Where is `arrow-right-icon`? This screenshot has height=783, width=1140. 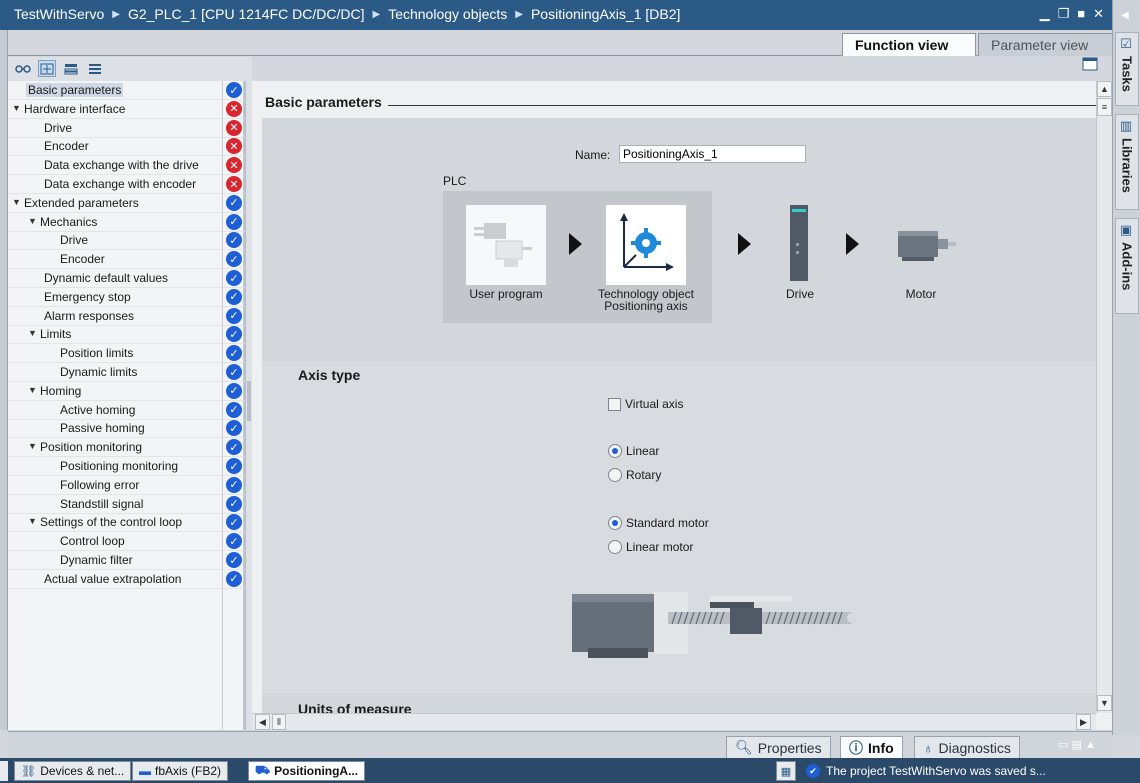
arrow-right-icon is located at coordinates (744, 244).